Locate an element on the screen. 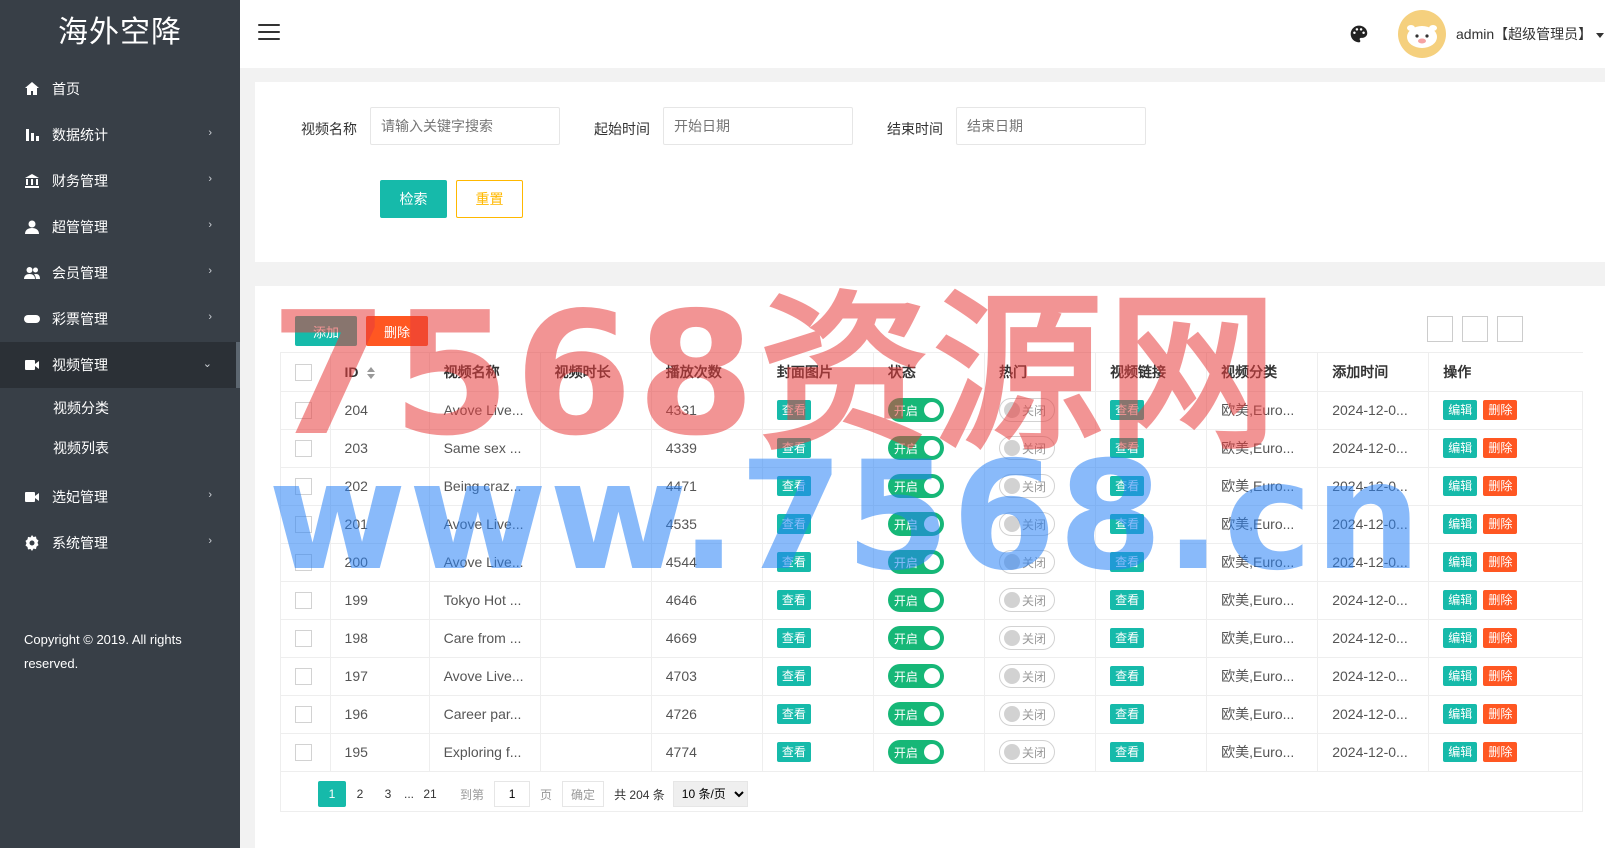 Image resolution: width=1605 pixels, height=848 pixels. add-button: 添加 is located at coordinates (326, 331).